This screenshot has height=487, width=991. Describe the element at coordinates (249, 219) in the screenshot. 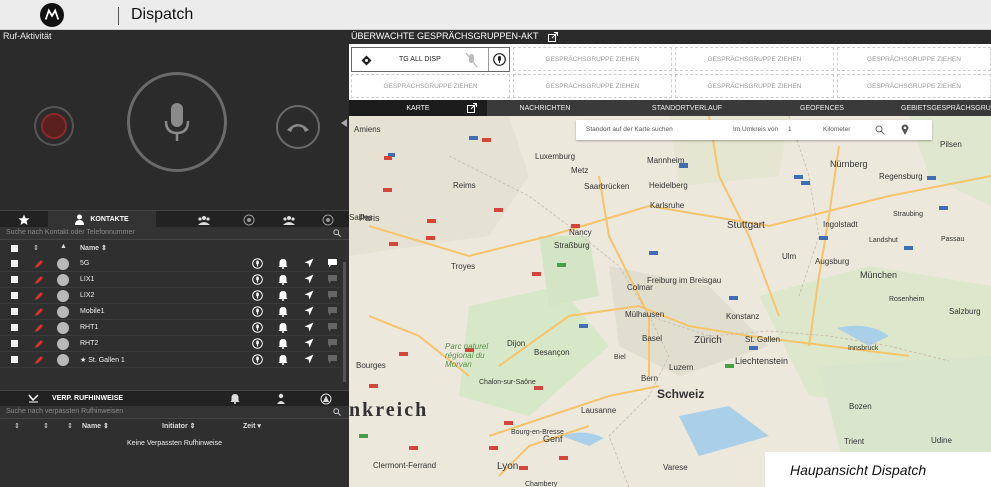

I see `tab-radio-groups` at that location.